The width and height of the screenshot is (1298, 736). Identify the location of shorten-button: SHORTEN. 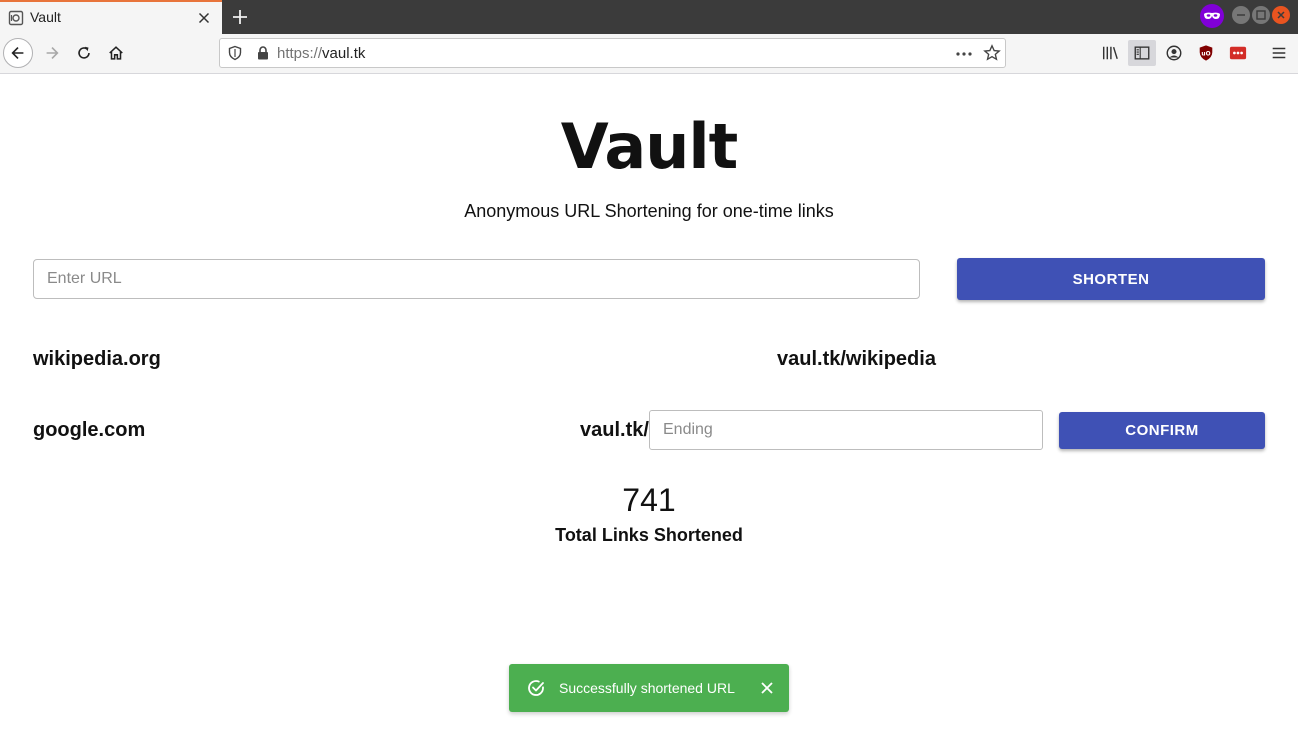
(1111, 279).